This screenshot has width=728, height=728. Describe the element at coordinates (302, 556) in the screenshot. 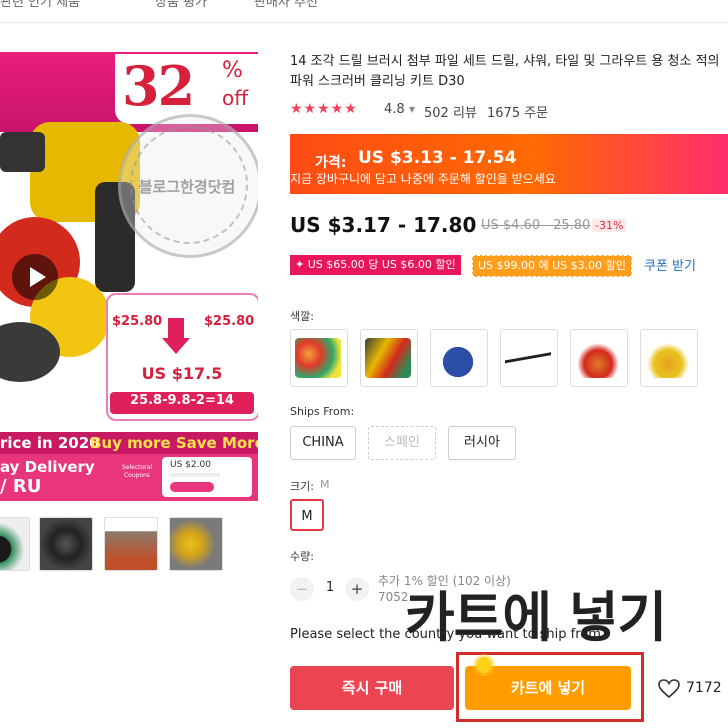

I see `quantity-label: 수량:` at that location.